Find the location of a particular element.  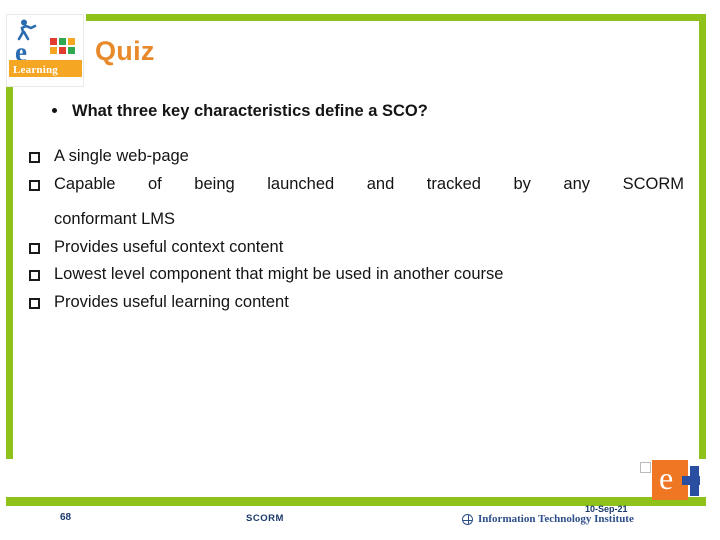

slide-number: 68 is located at coordinates (66, 517).